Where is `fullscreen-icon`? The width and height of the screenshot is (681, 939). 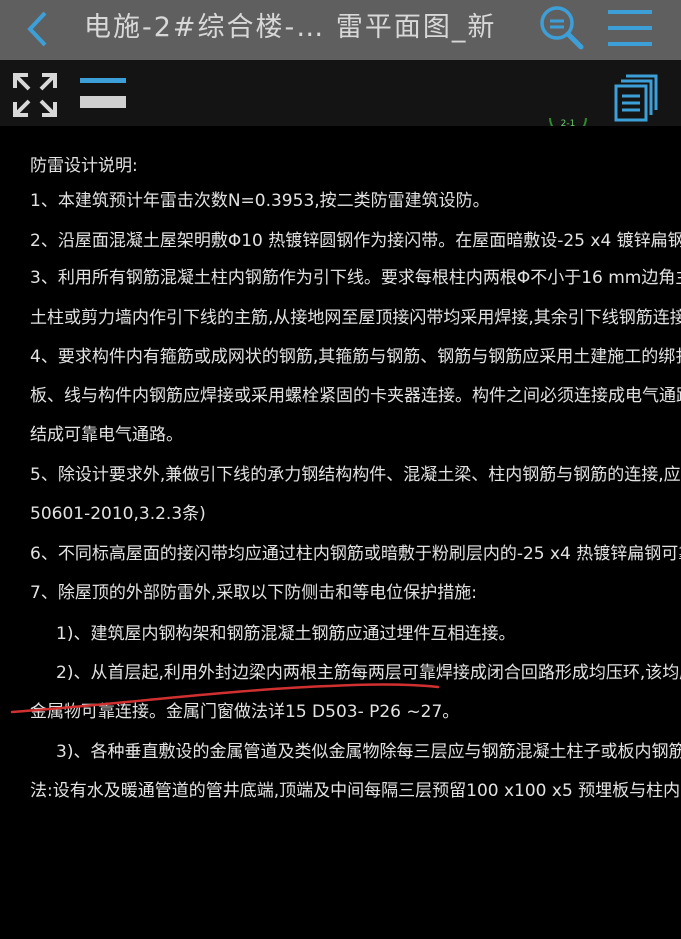
fullscreen-icon is located at coordinates (35, 95).